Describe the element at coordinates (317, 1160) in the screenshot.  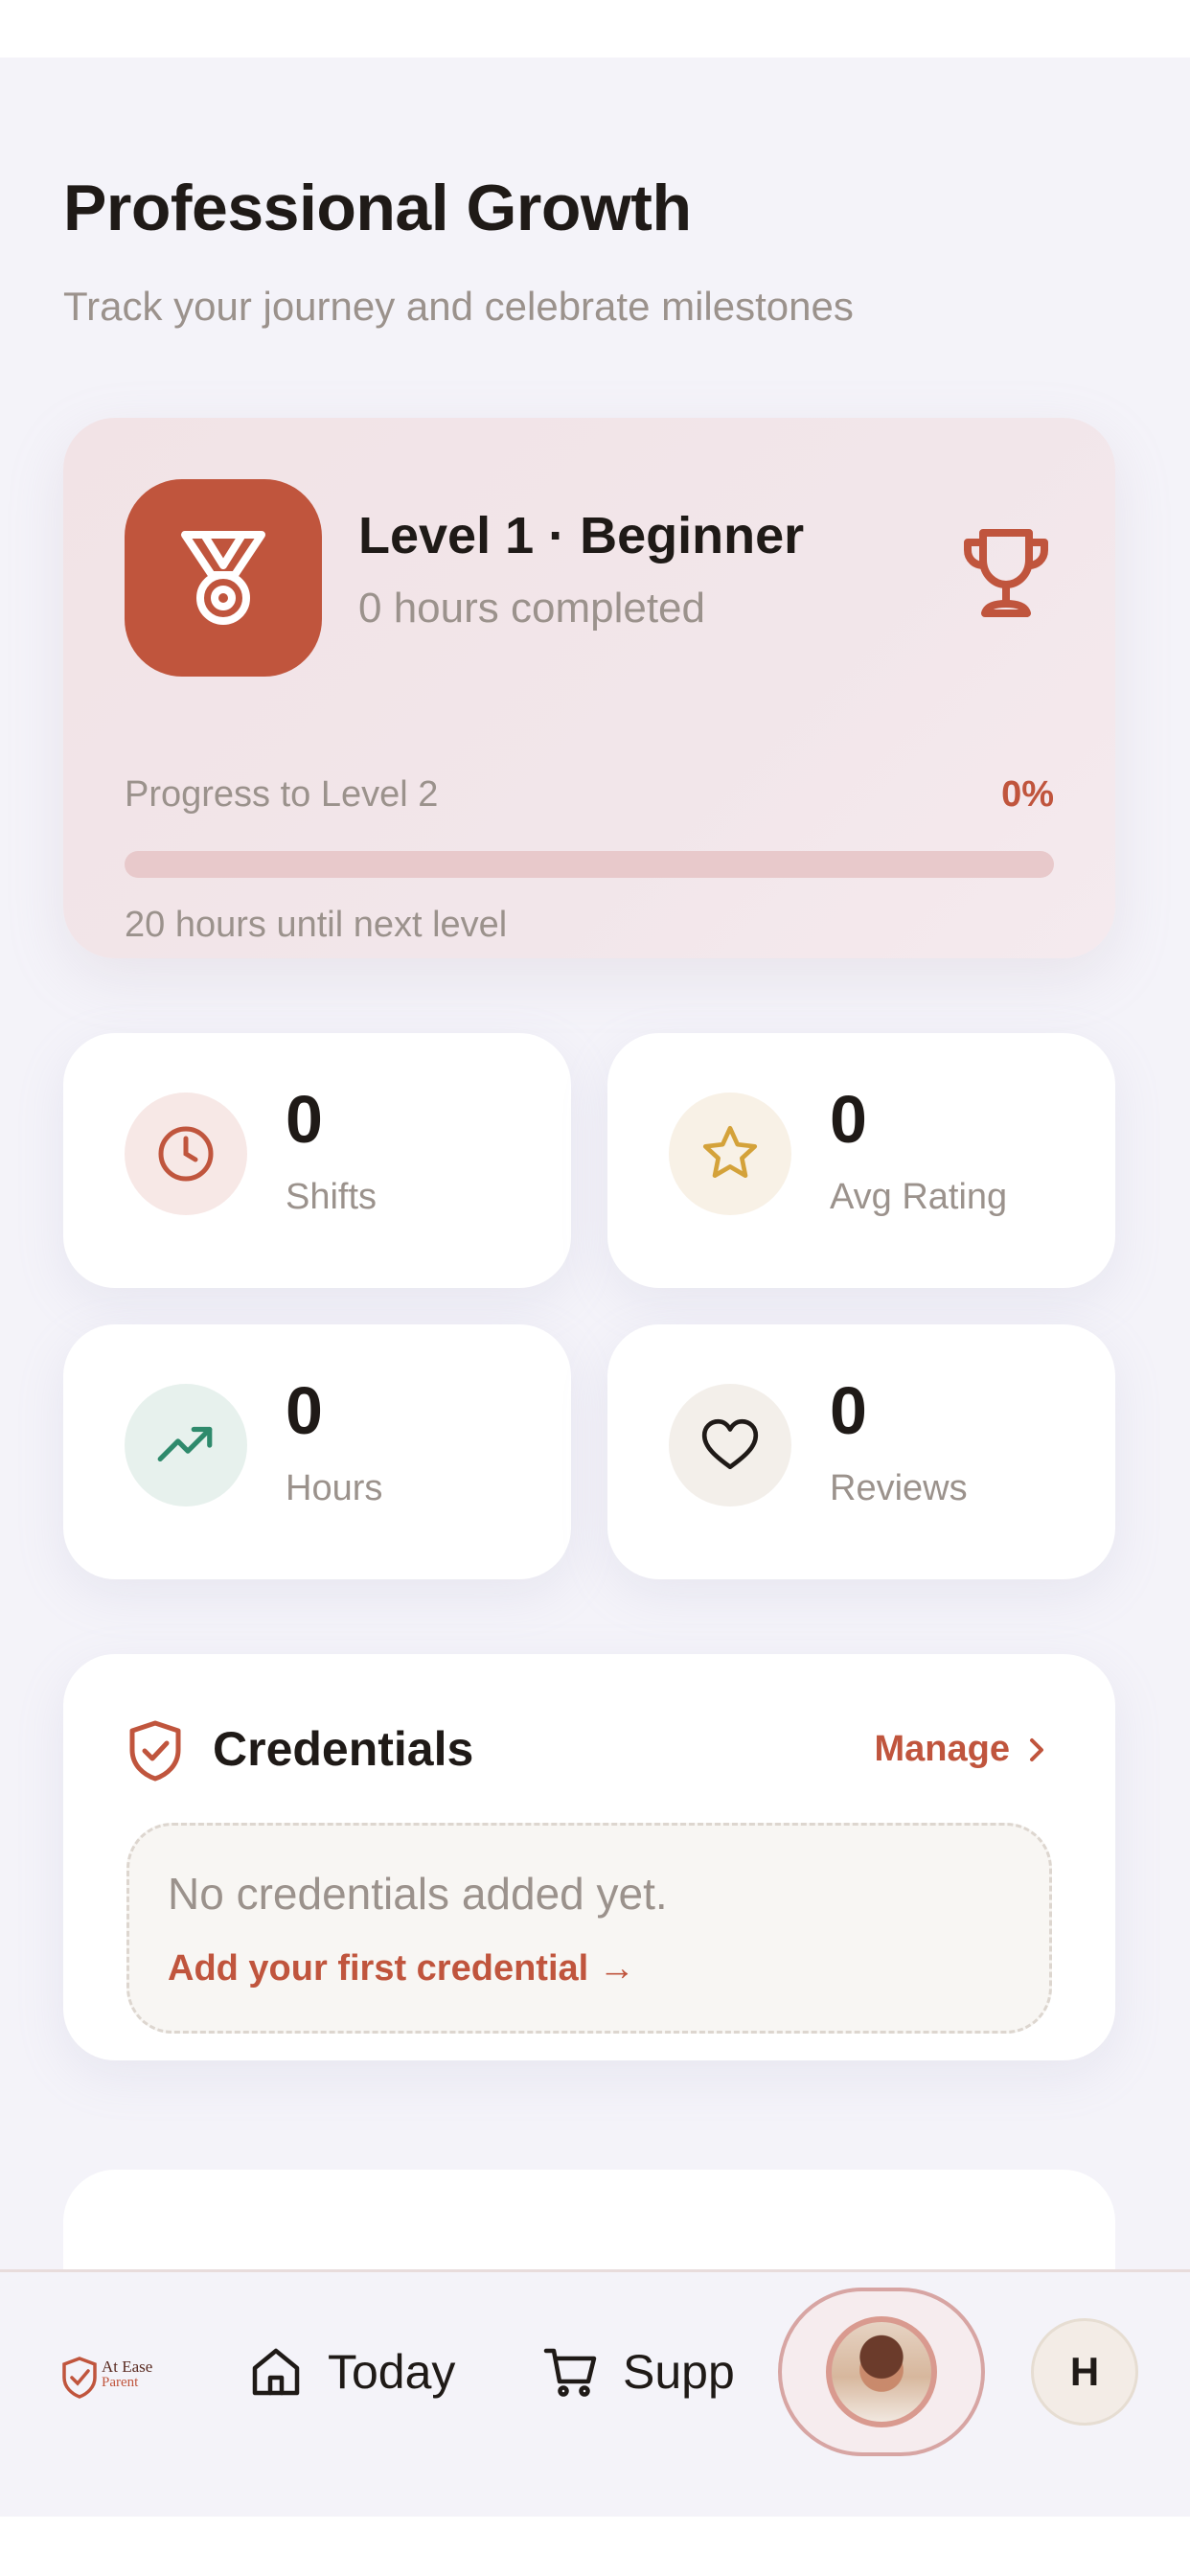
I see `stat-card-shifts: 0 Shifts` at that location.